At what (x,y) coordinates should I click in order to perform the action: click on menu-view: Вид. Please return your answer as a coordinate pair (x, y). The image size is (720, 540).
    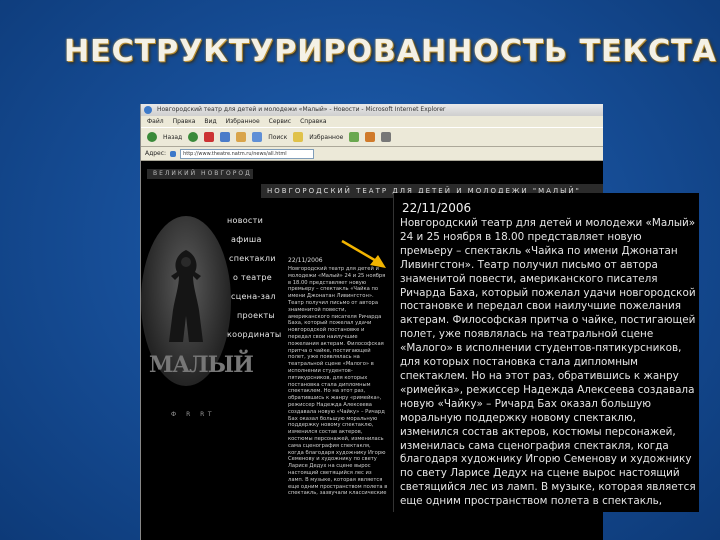
    Looking at the image, I should click on (210, 121).